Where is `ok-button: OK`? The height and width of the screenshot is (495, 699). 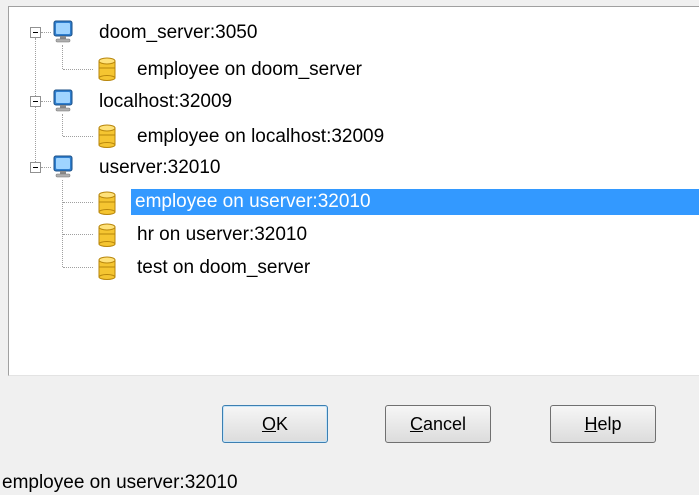 ok-button: OK is located at coordinates (275, 424).